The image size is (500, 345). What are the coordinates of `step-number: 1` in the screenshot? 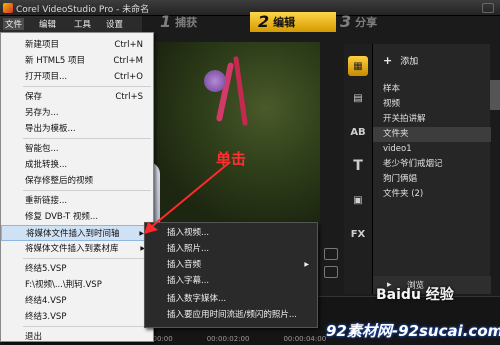 It's located at (166, 21).